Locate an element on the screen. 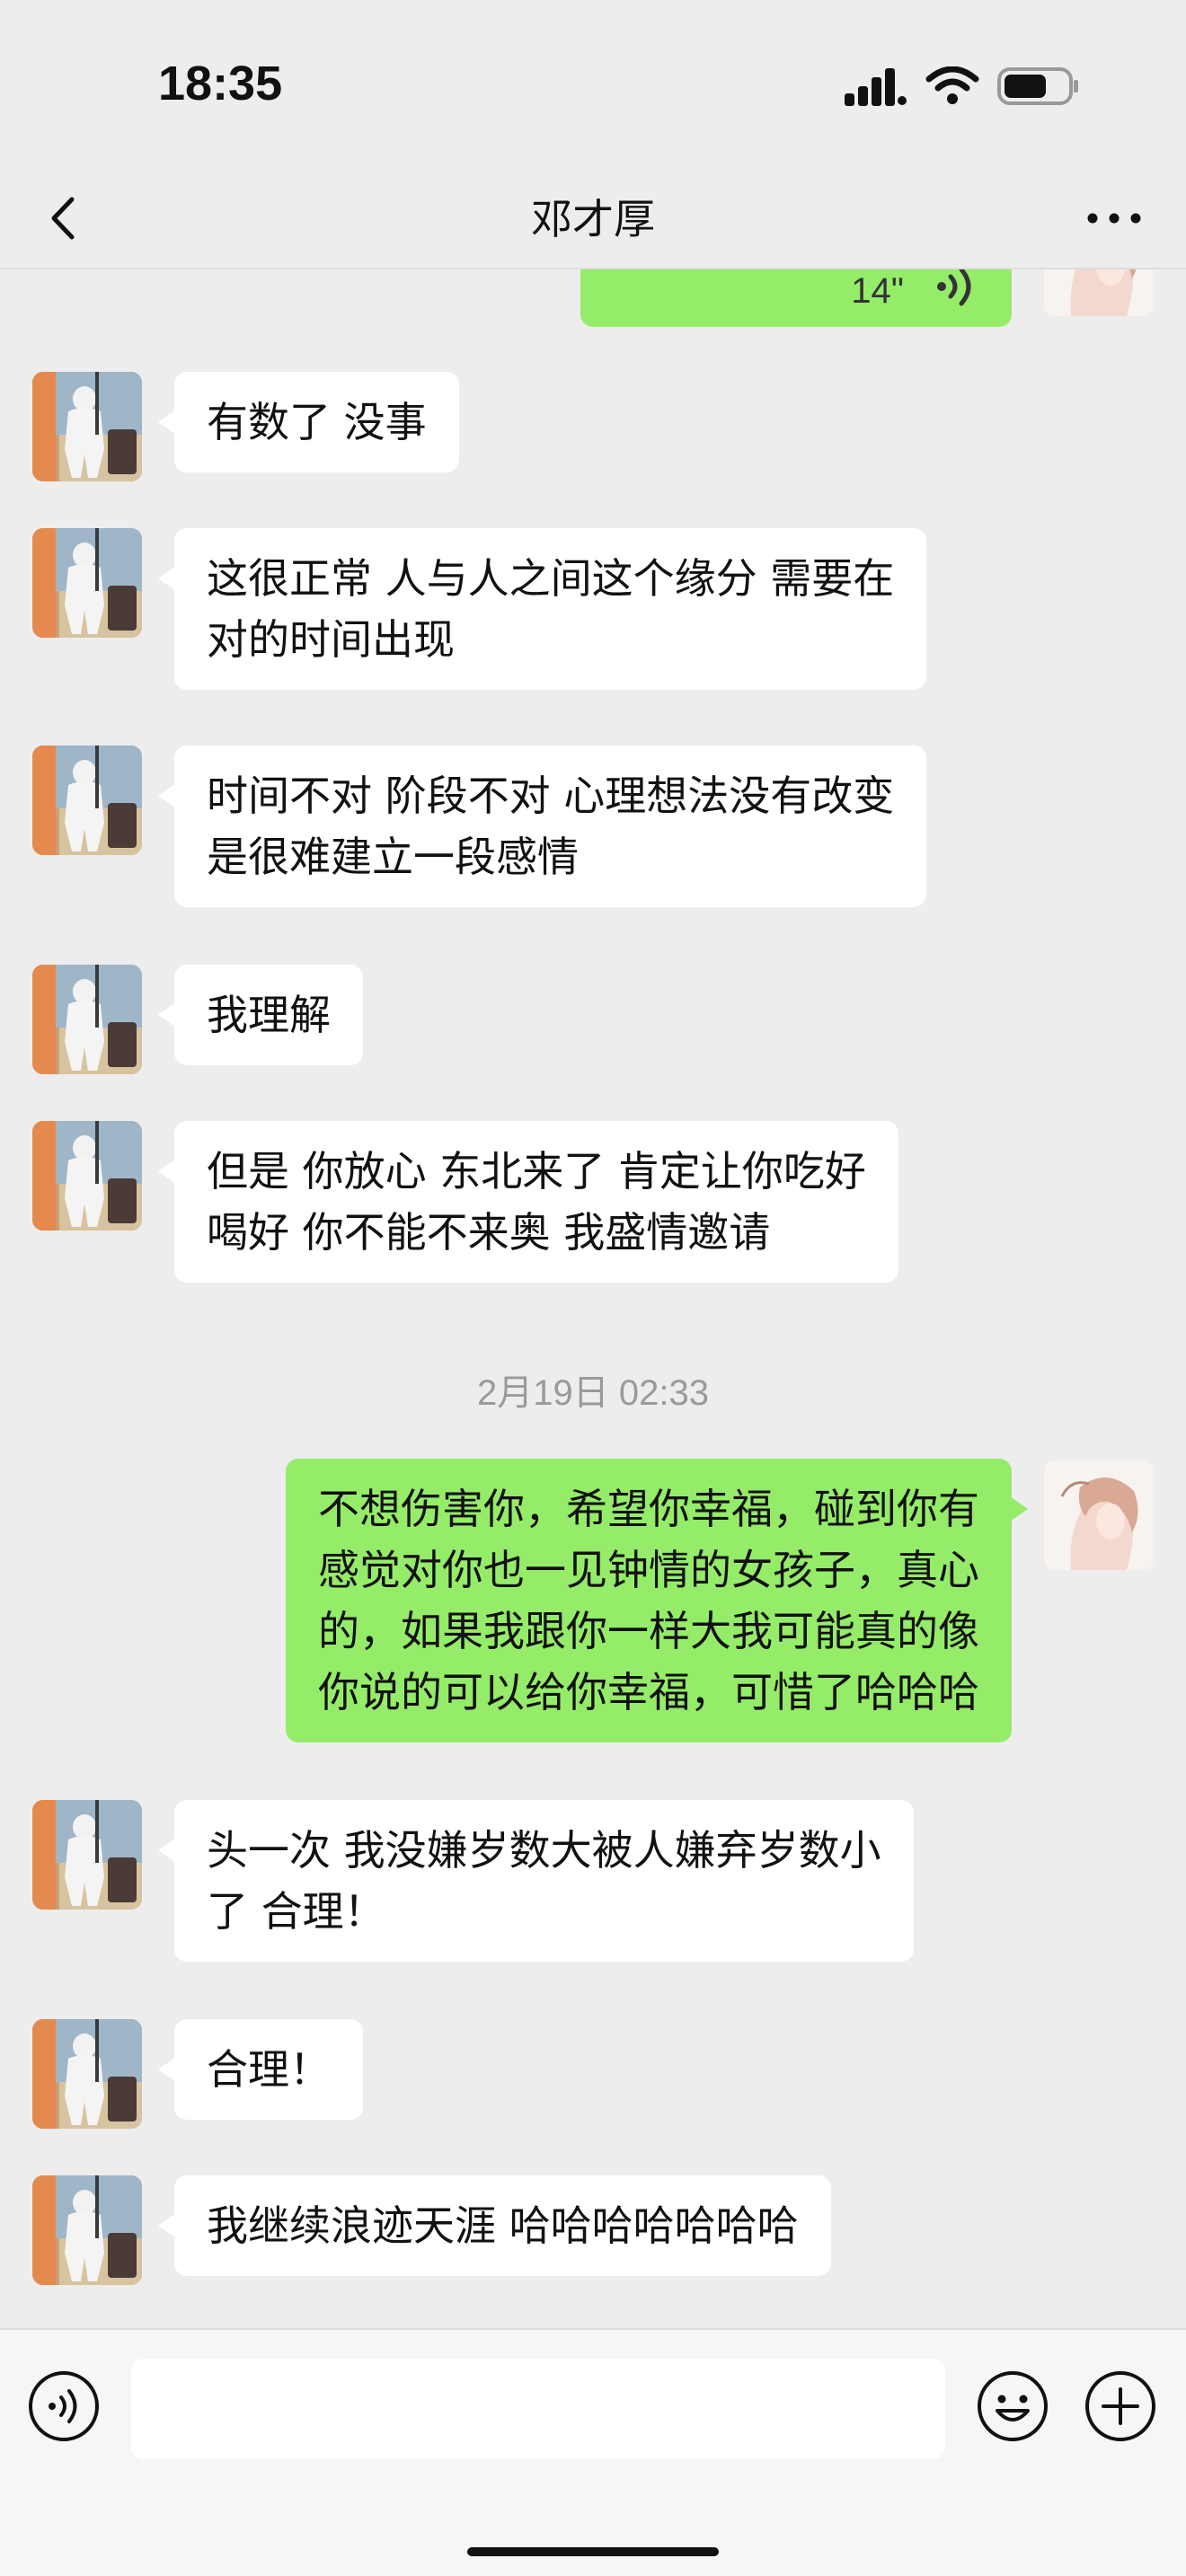  plus-icon is located at coordinates (1120, 2406).